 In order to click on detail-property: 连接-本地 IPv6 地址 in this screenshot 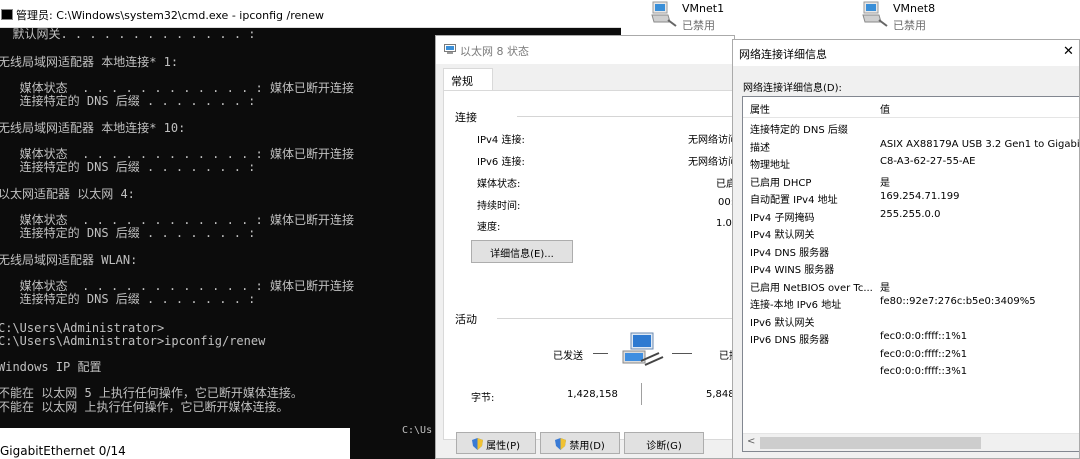, I will do `click(796, 305)`.